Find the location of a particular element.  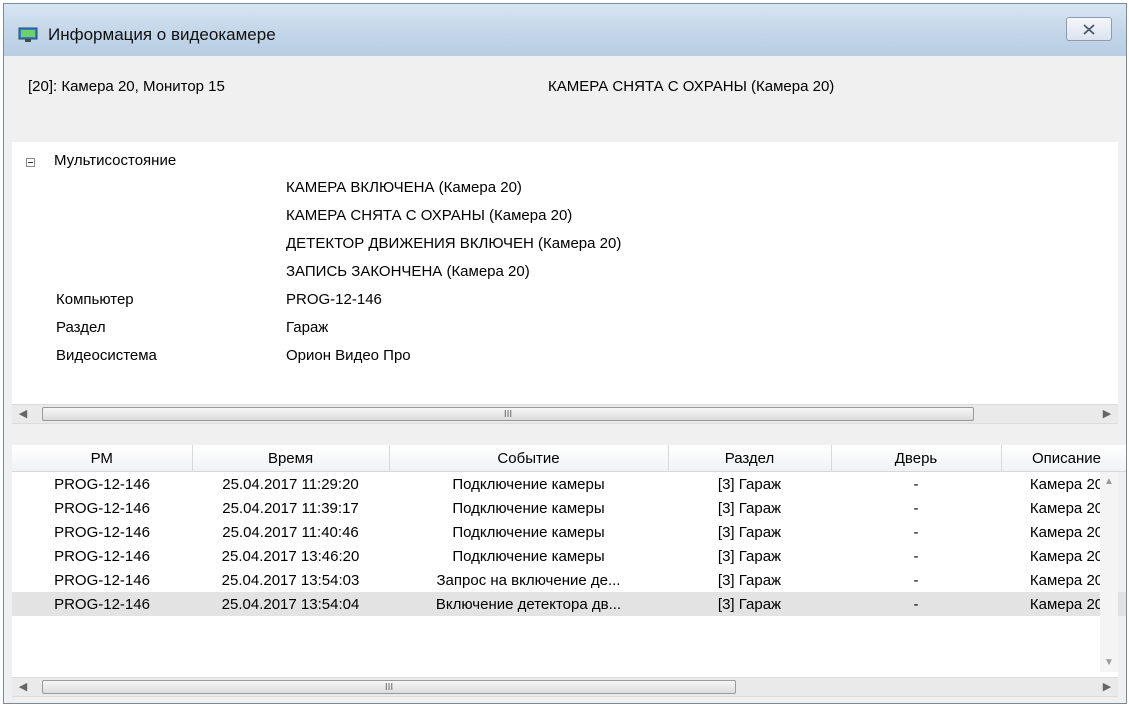

property-value-computer: PROG-12-146 is located at coordinates (334, 299).